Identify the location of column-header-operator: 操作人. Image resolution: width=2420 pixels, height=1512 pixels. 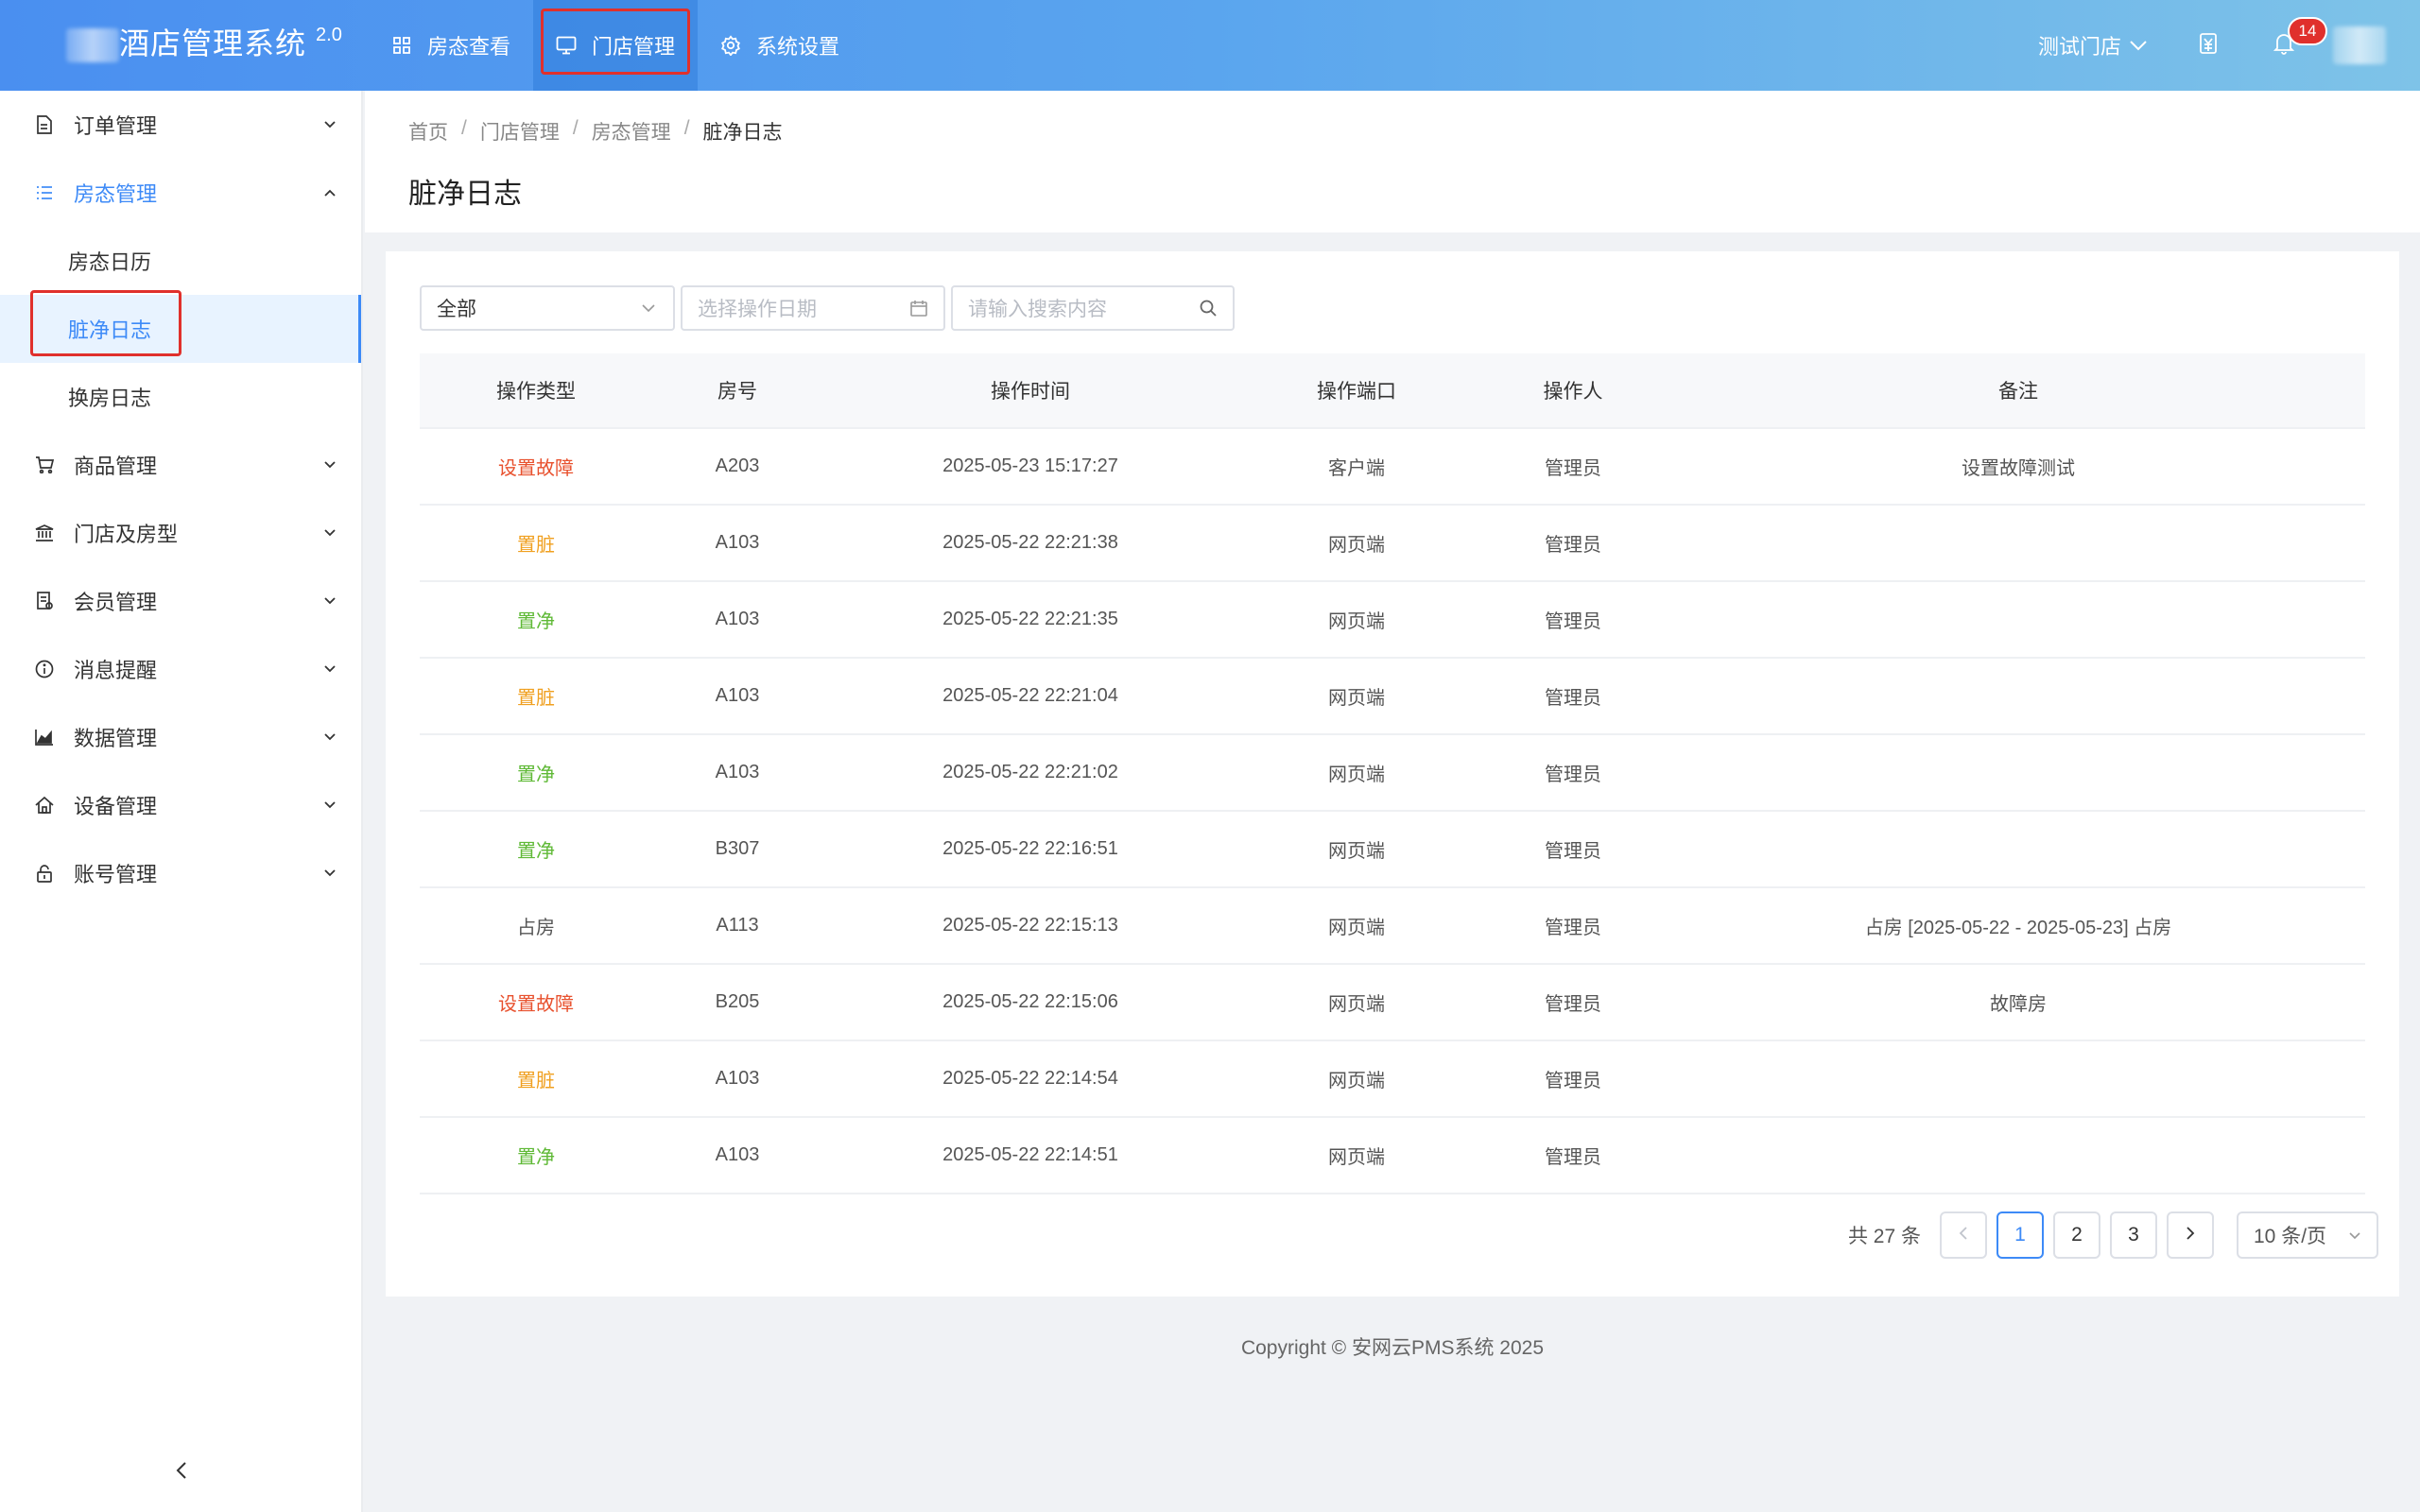
(1573, 392).